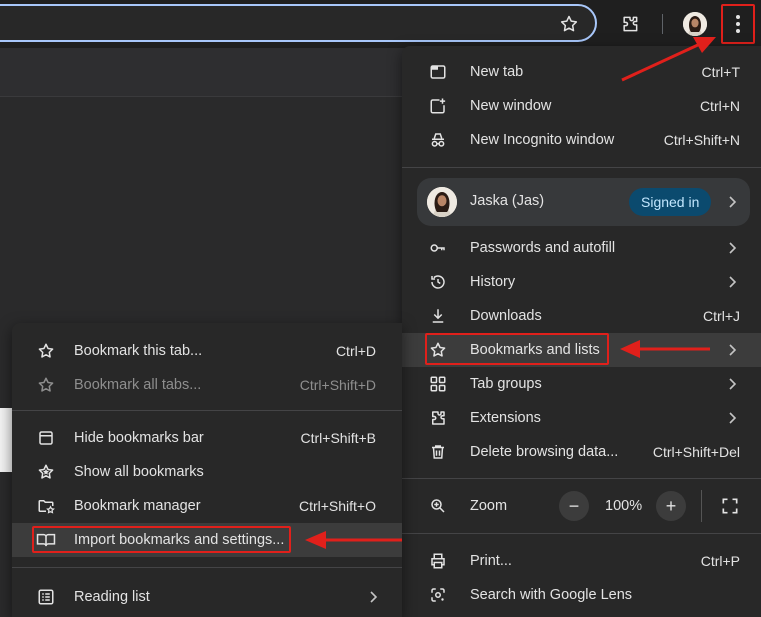  I want to click on arrow-to-menu-button-icon, so click(668, 59).